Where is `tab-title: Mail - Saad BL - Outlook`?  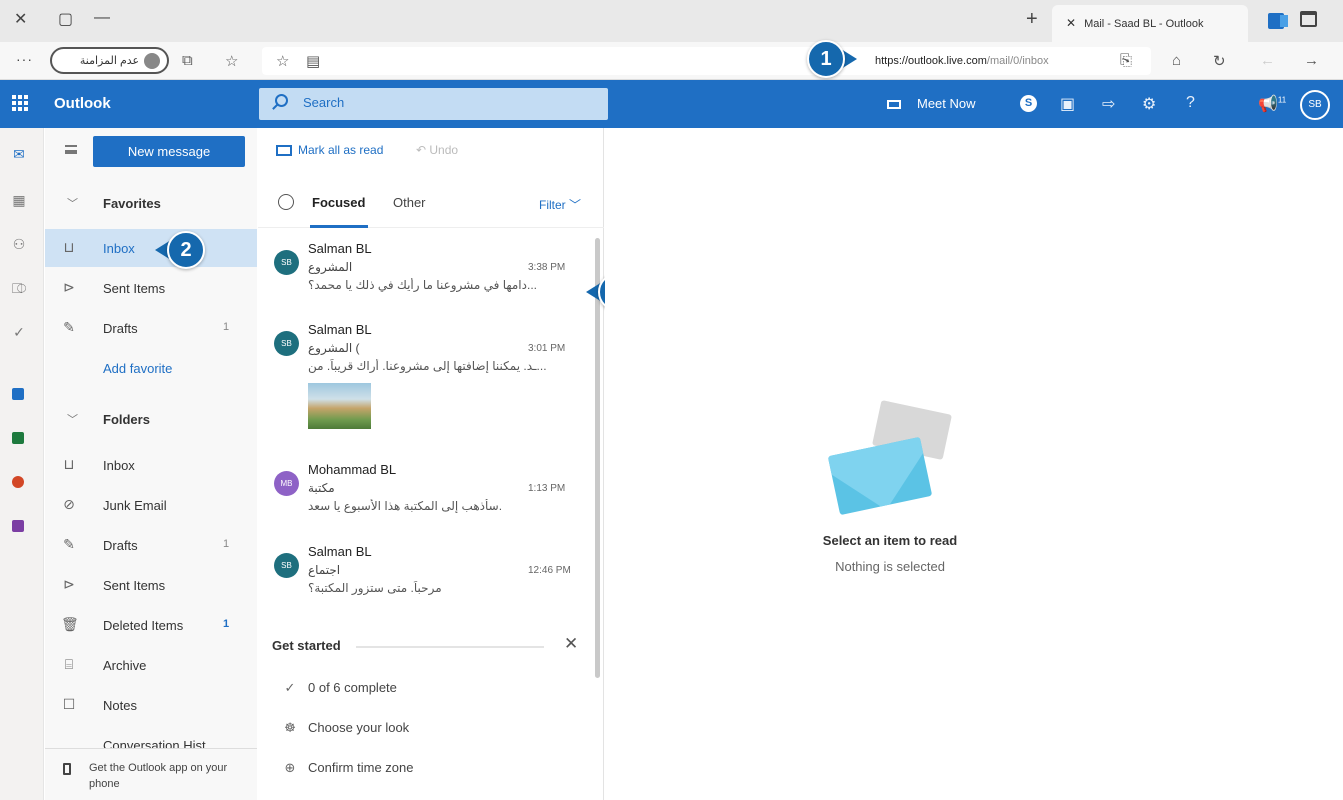 tab-title: Mail - Saad BL - Outlook is located at coordinates (1144, 24).